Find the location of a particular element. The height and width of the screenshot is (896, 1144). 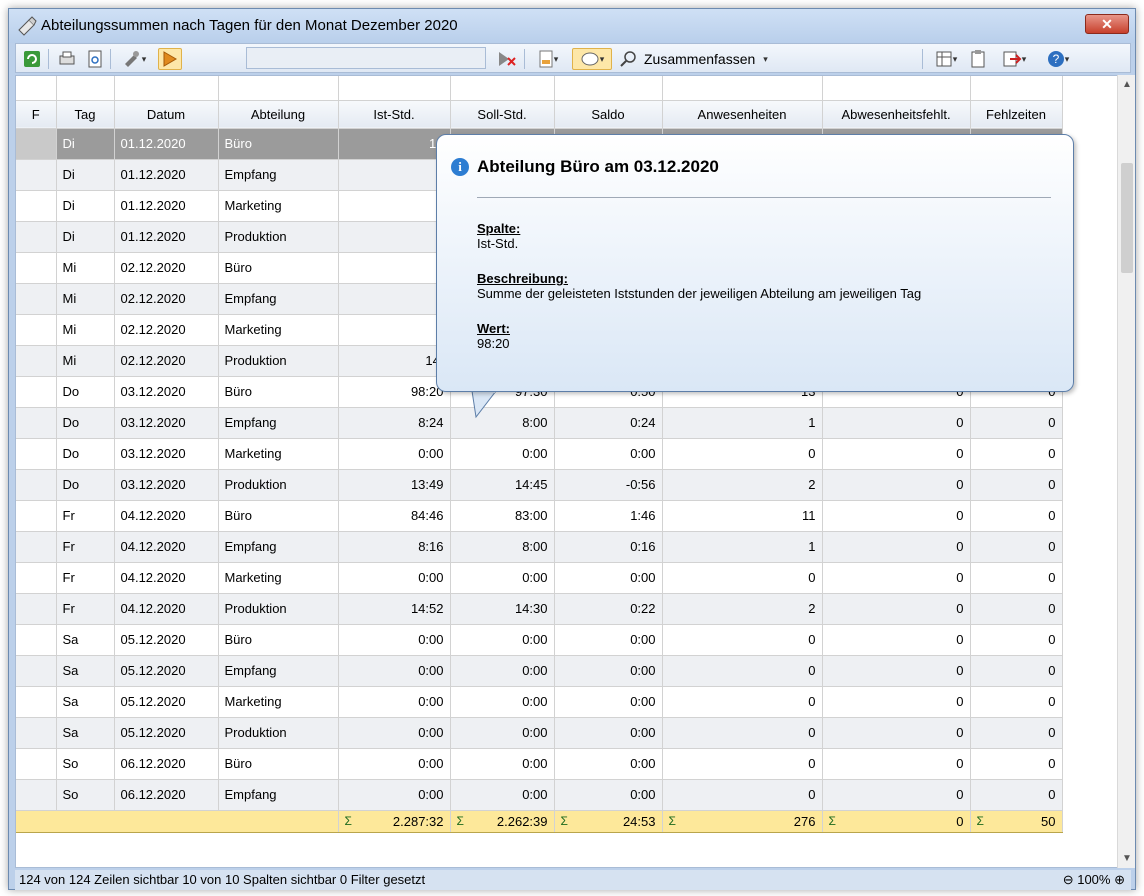

table-cell: 8:24 is located at coordinates (394, 423).